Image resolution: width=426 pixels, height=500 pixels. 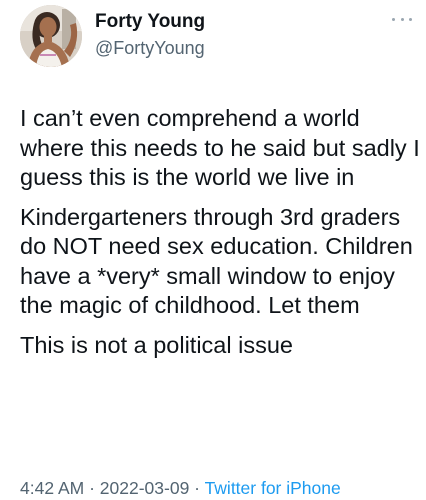 I want to click on more-options-icon, so click(x=402, y=19).